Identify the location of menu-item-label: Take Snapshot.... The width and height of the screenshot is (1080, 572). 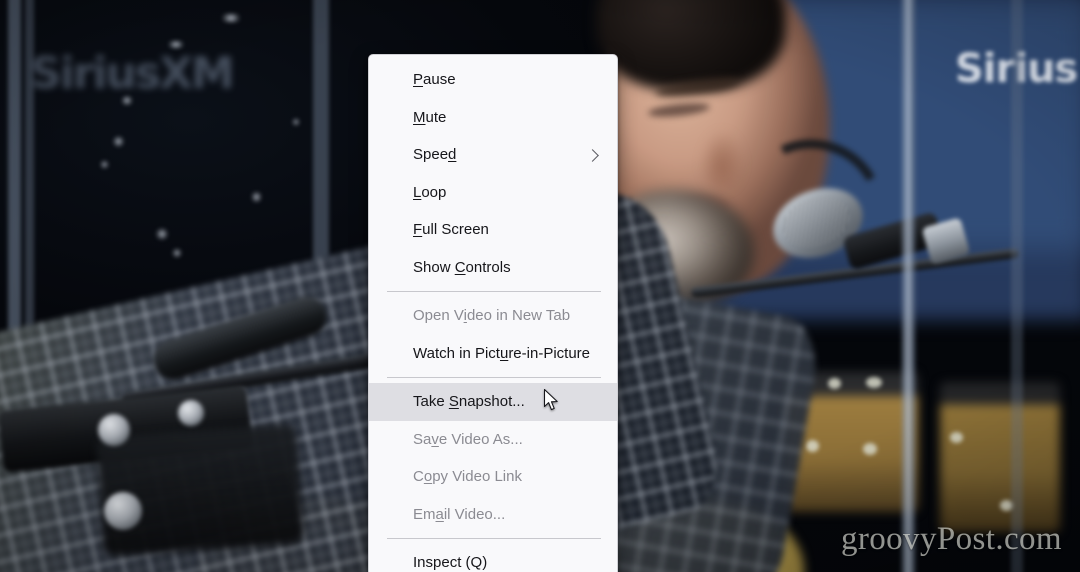
(469, 402).